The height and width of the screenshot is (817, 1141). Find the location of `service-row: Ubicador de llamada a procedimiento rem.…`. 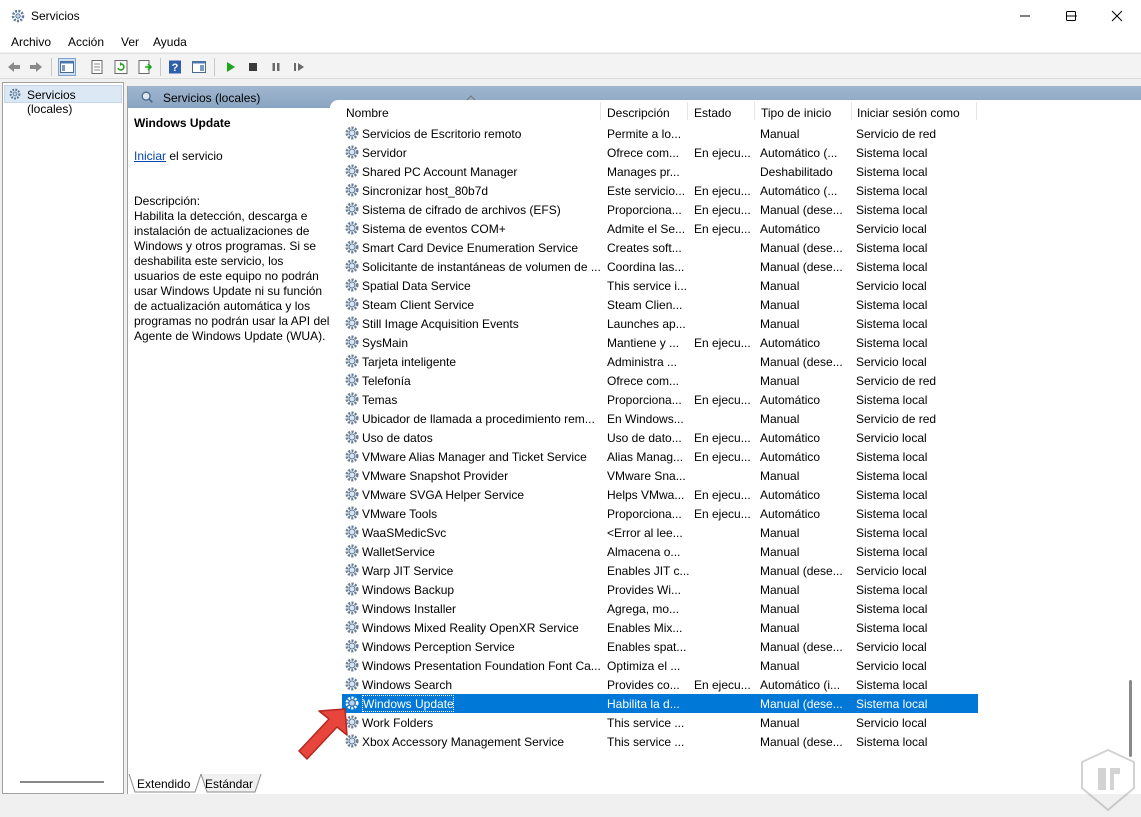

service-row: Ubicador de llamada a procedimiento rem.… is located at coordinates (660, 418).